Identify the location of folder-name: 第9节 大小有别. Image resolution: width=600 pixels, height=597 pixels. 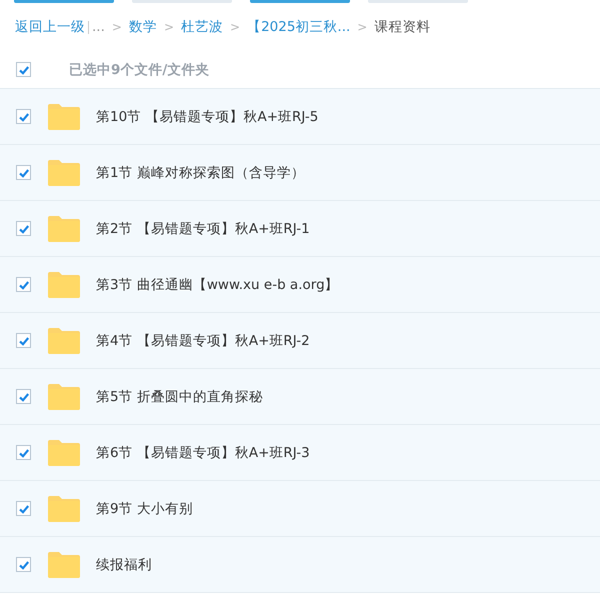
(144, 509).